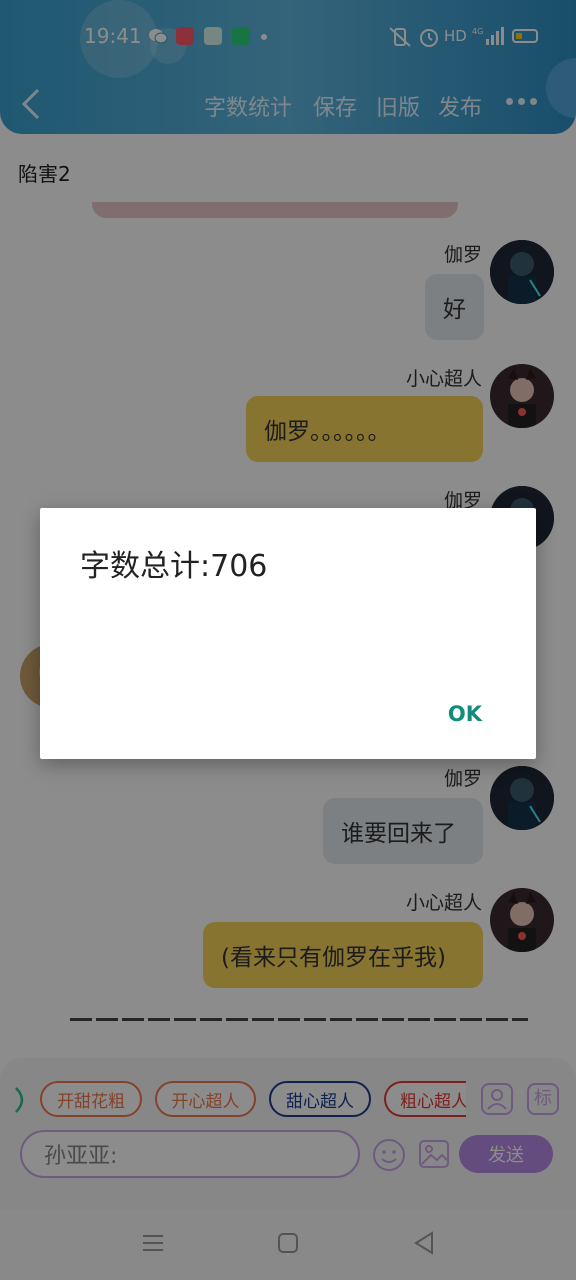 This screenshot has width=576, height=1280. What do you see at coordinates (465, 714) in the screenshot?
I see `dialog-ok-button: OK` at bounding box center [465, 714].